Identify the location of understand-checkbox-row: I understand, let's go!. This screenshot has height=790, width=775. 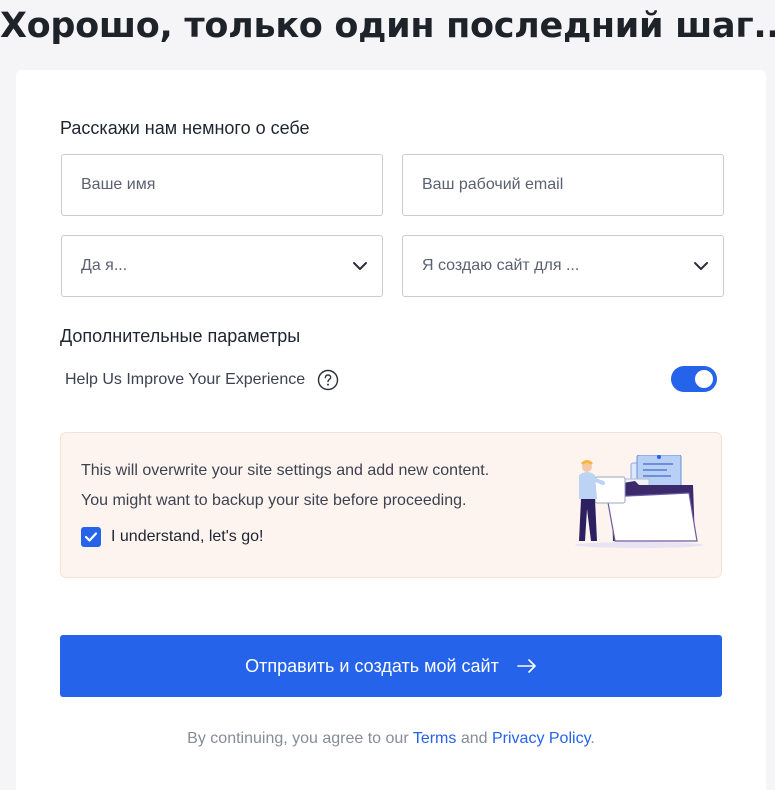
(172, 537).